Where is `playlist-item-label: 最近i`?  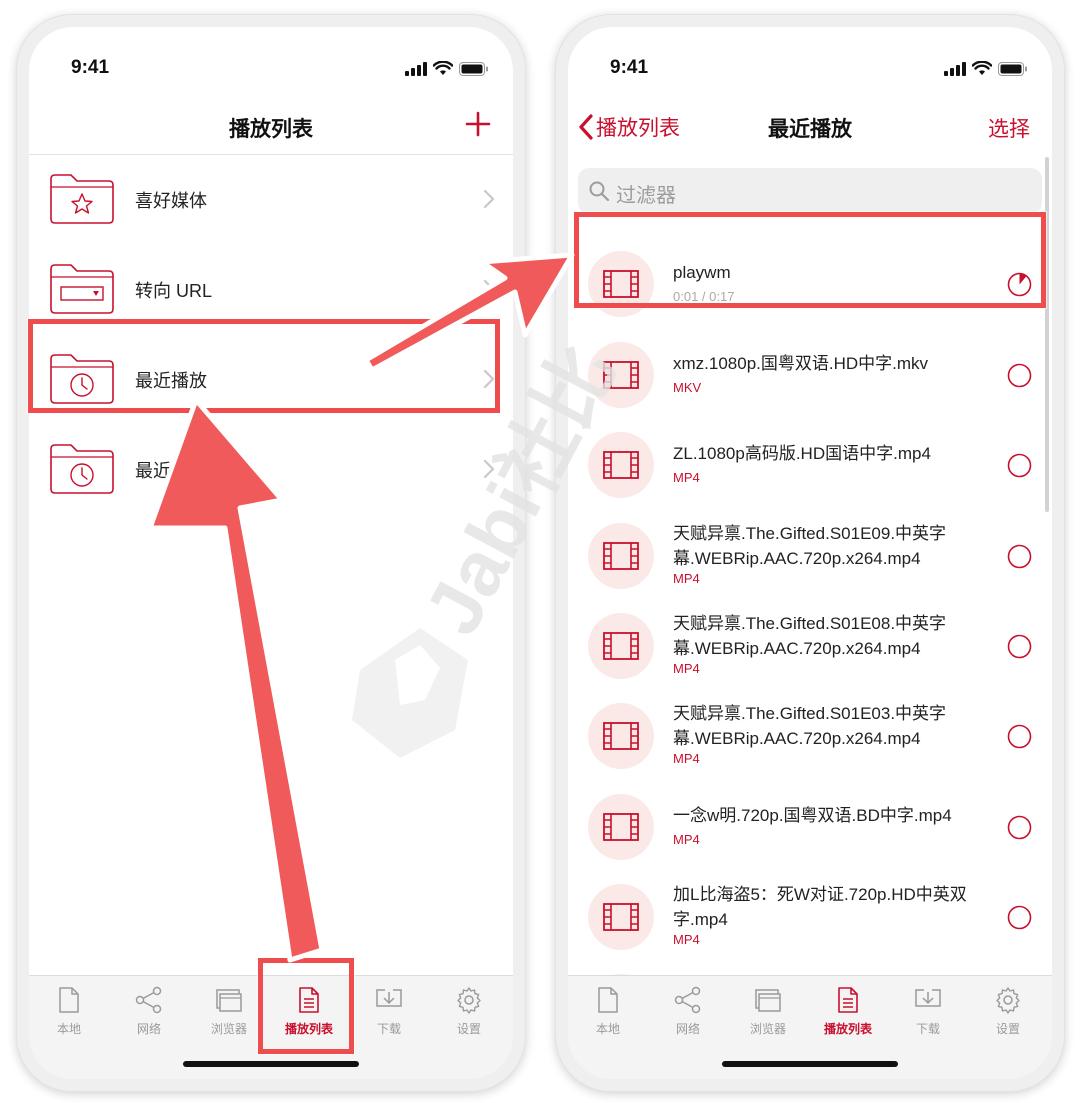
playlist-item-label: 最近i is located at coordinates (155, 471).